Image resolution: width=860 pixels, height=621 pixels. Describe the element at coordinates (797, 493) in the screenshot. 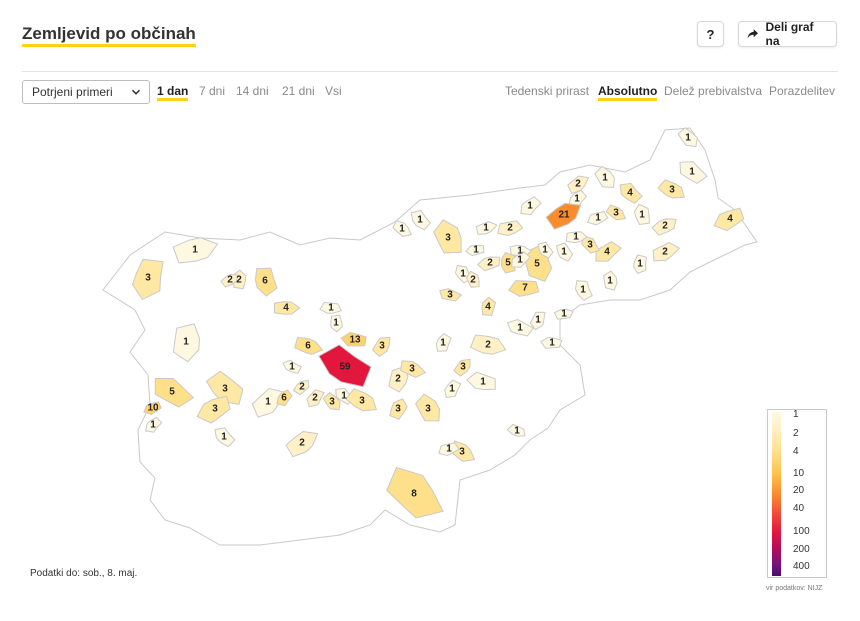

I see `color-legend: 1 2 4 10 20 40 100 200 400` at that location.